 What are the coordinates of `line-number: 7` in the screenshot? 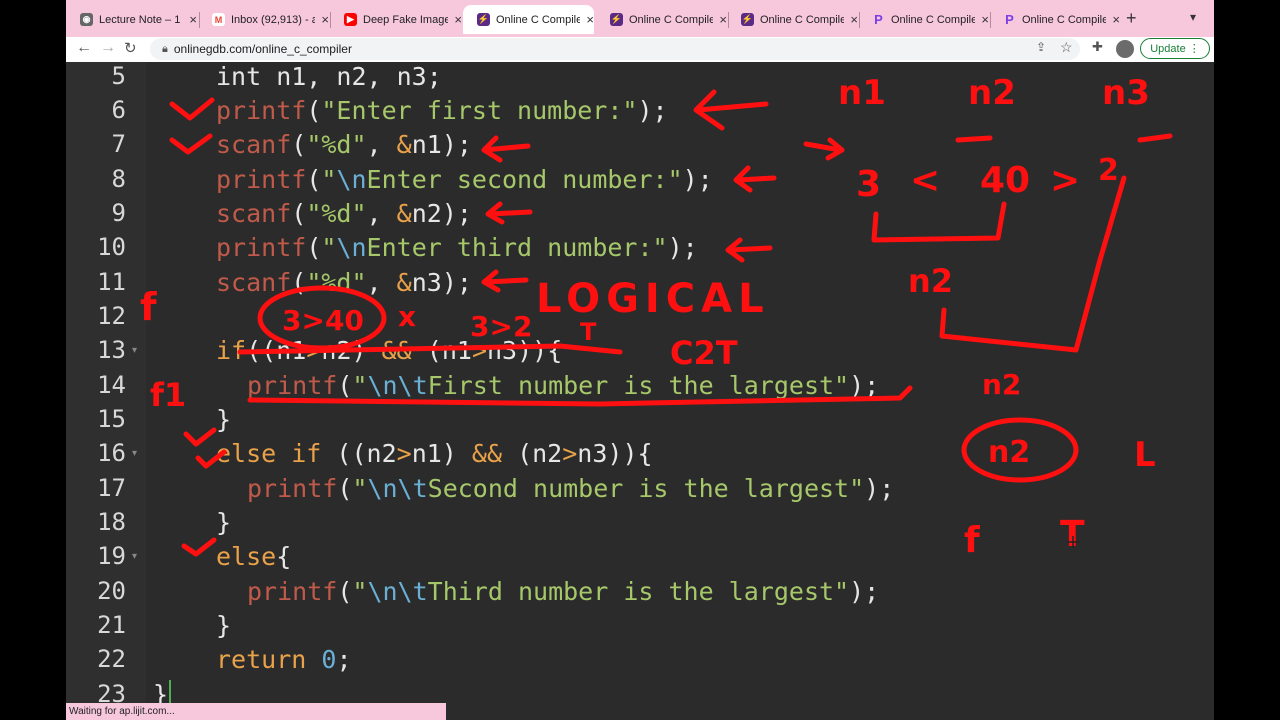 It's located at (118, 144).